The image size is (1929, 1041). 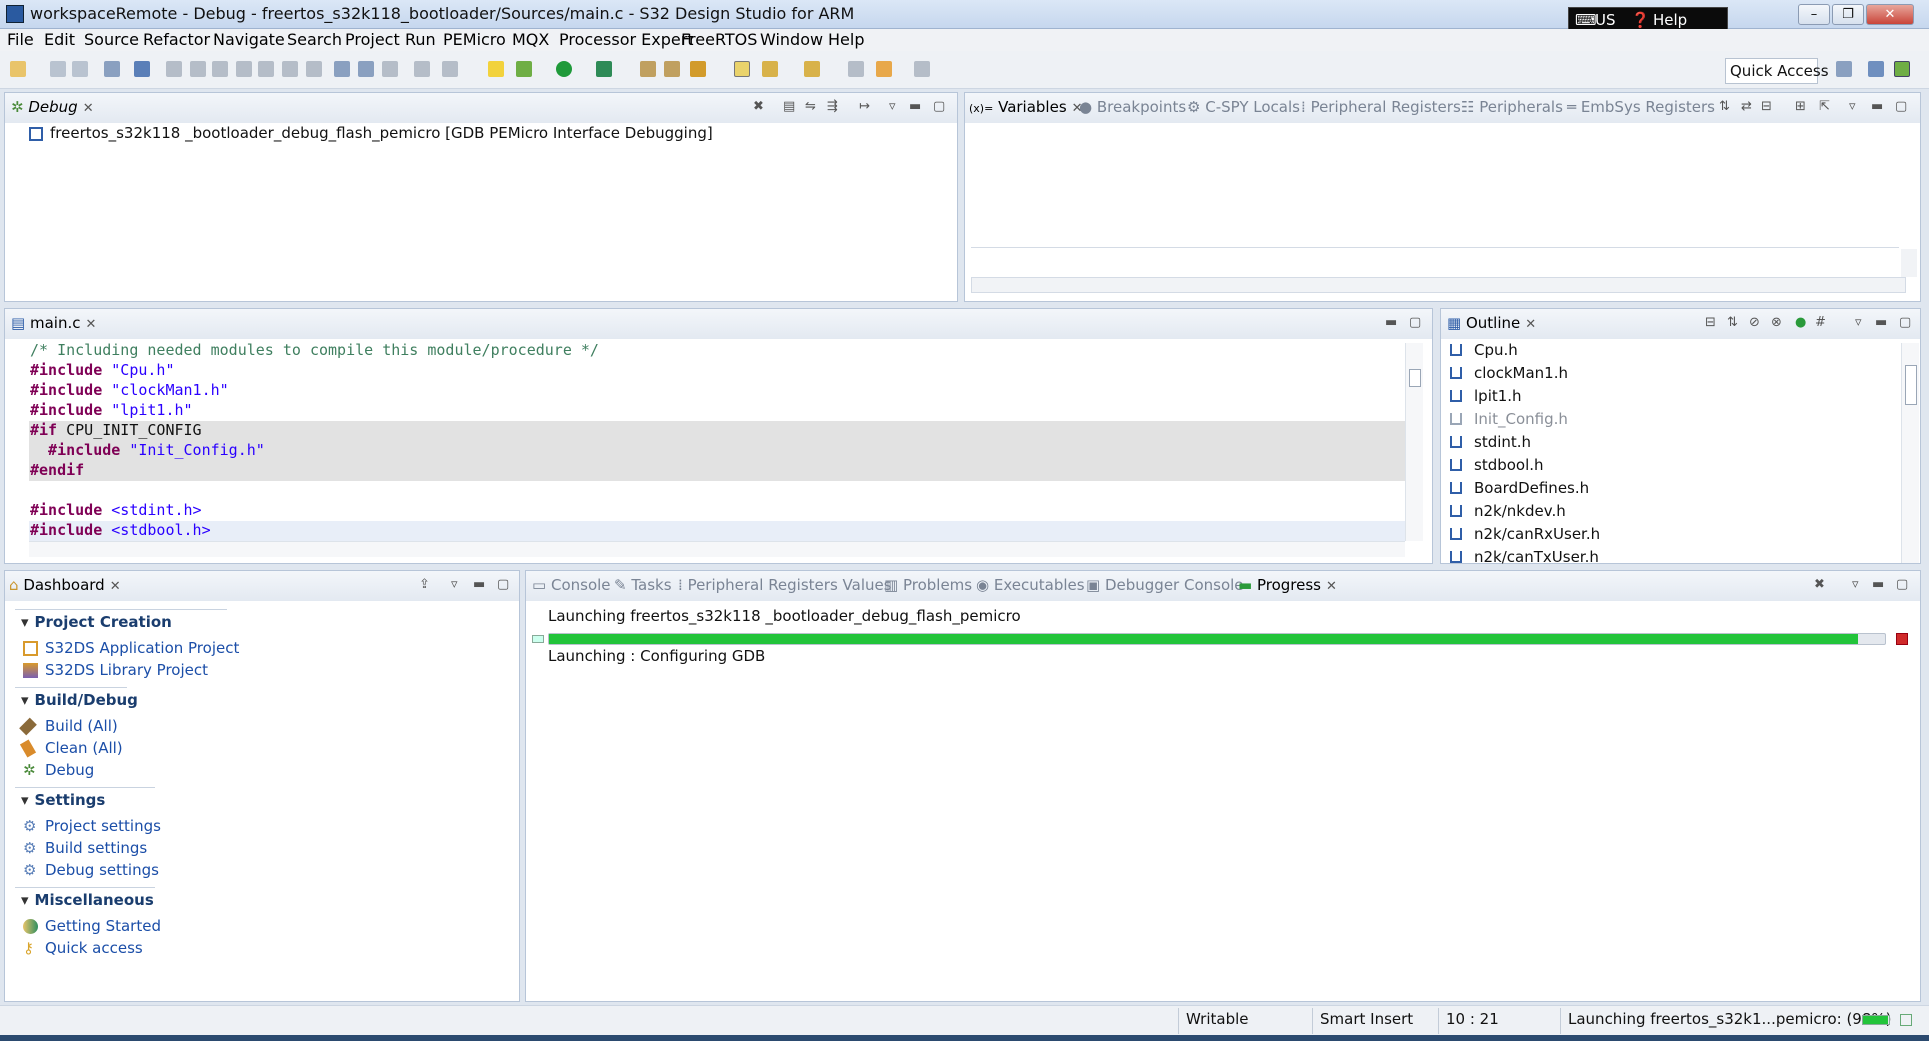 I want to click on step-over-icon, so click(x=290, y=69).